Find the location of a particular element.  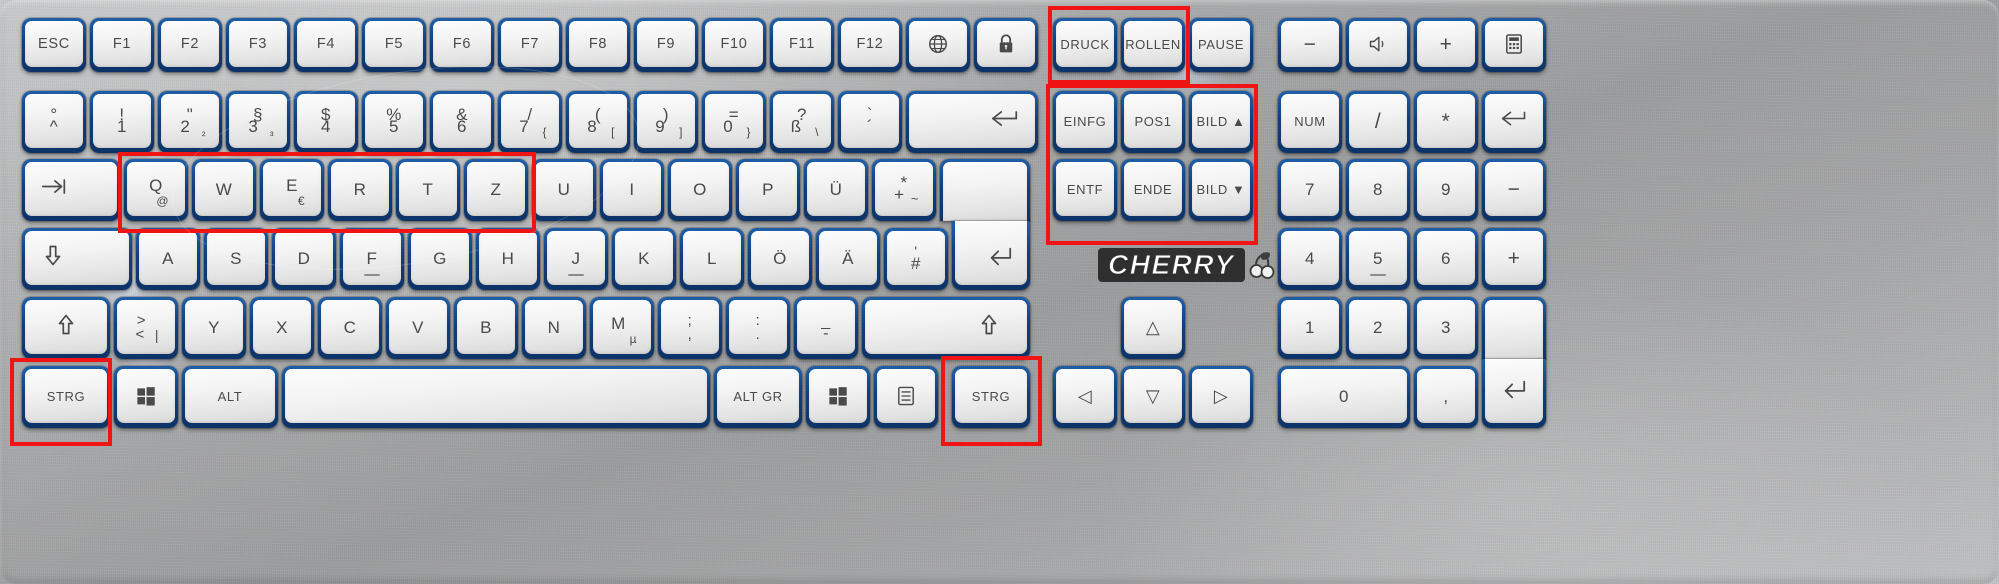

key-numpad-divide: / is located at coordinates (1378, 122).